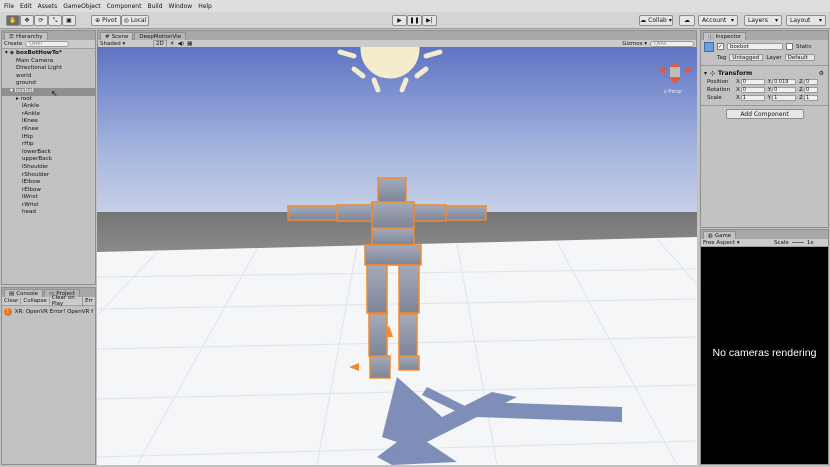 Image resolution: width=830 pixels, height=467 pixels. What do you see at coordinates (13, 44) in the screenshot?
I see `create-dropdown: Create` at bounding box center [13, 44].